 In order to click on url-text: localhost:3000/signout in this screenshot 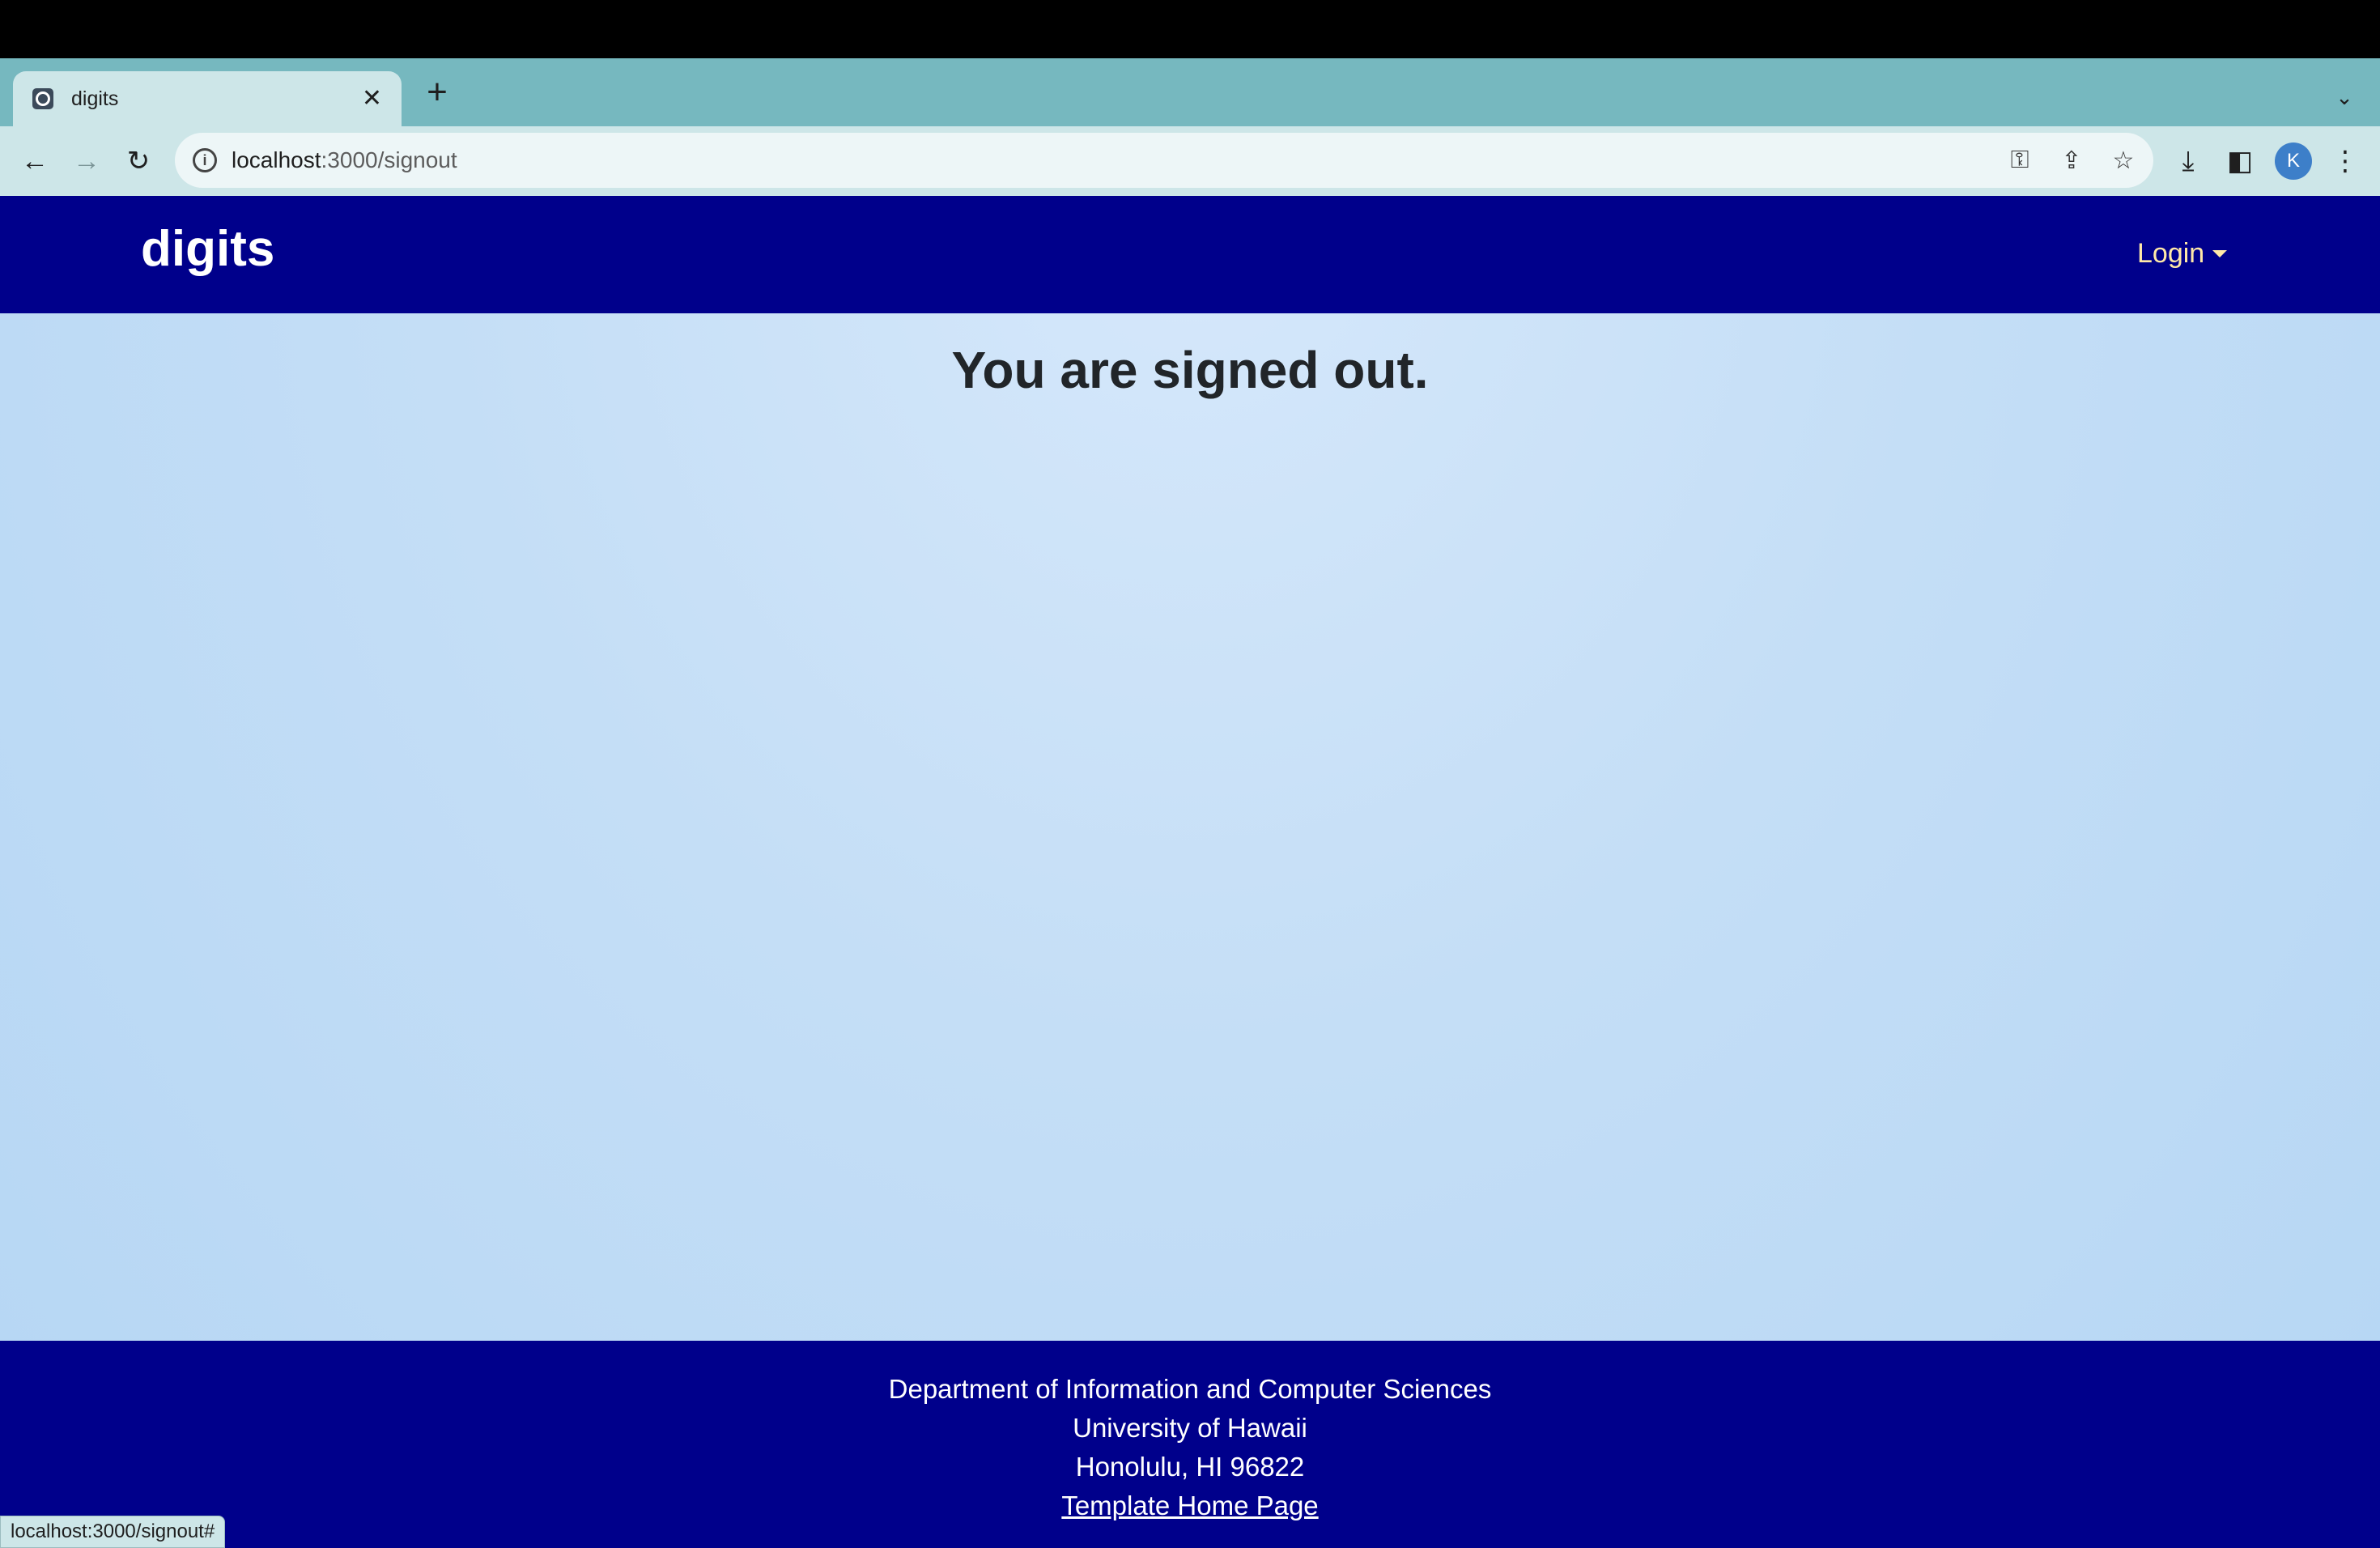, I will do `click(344, 160)`.